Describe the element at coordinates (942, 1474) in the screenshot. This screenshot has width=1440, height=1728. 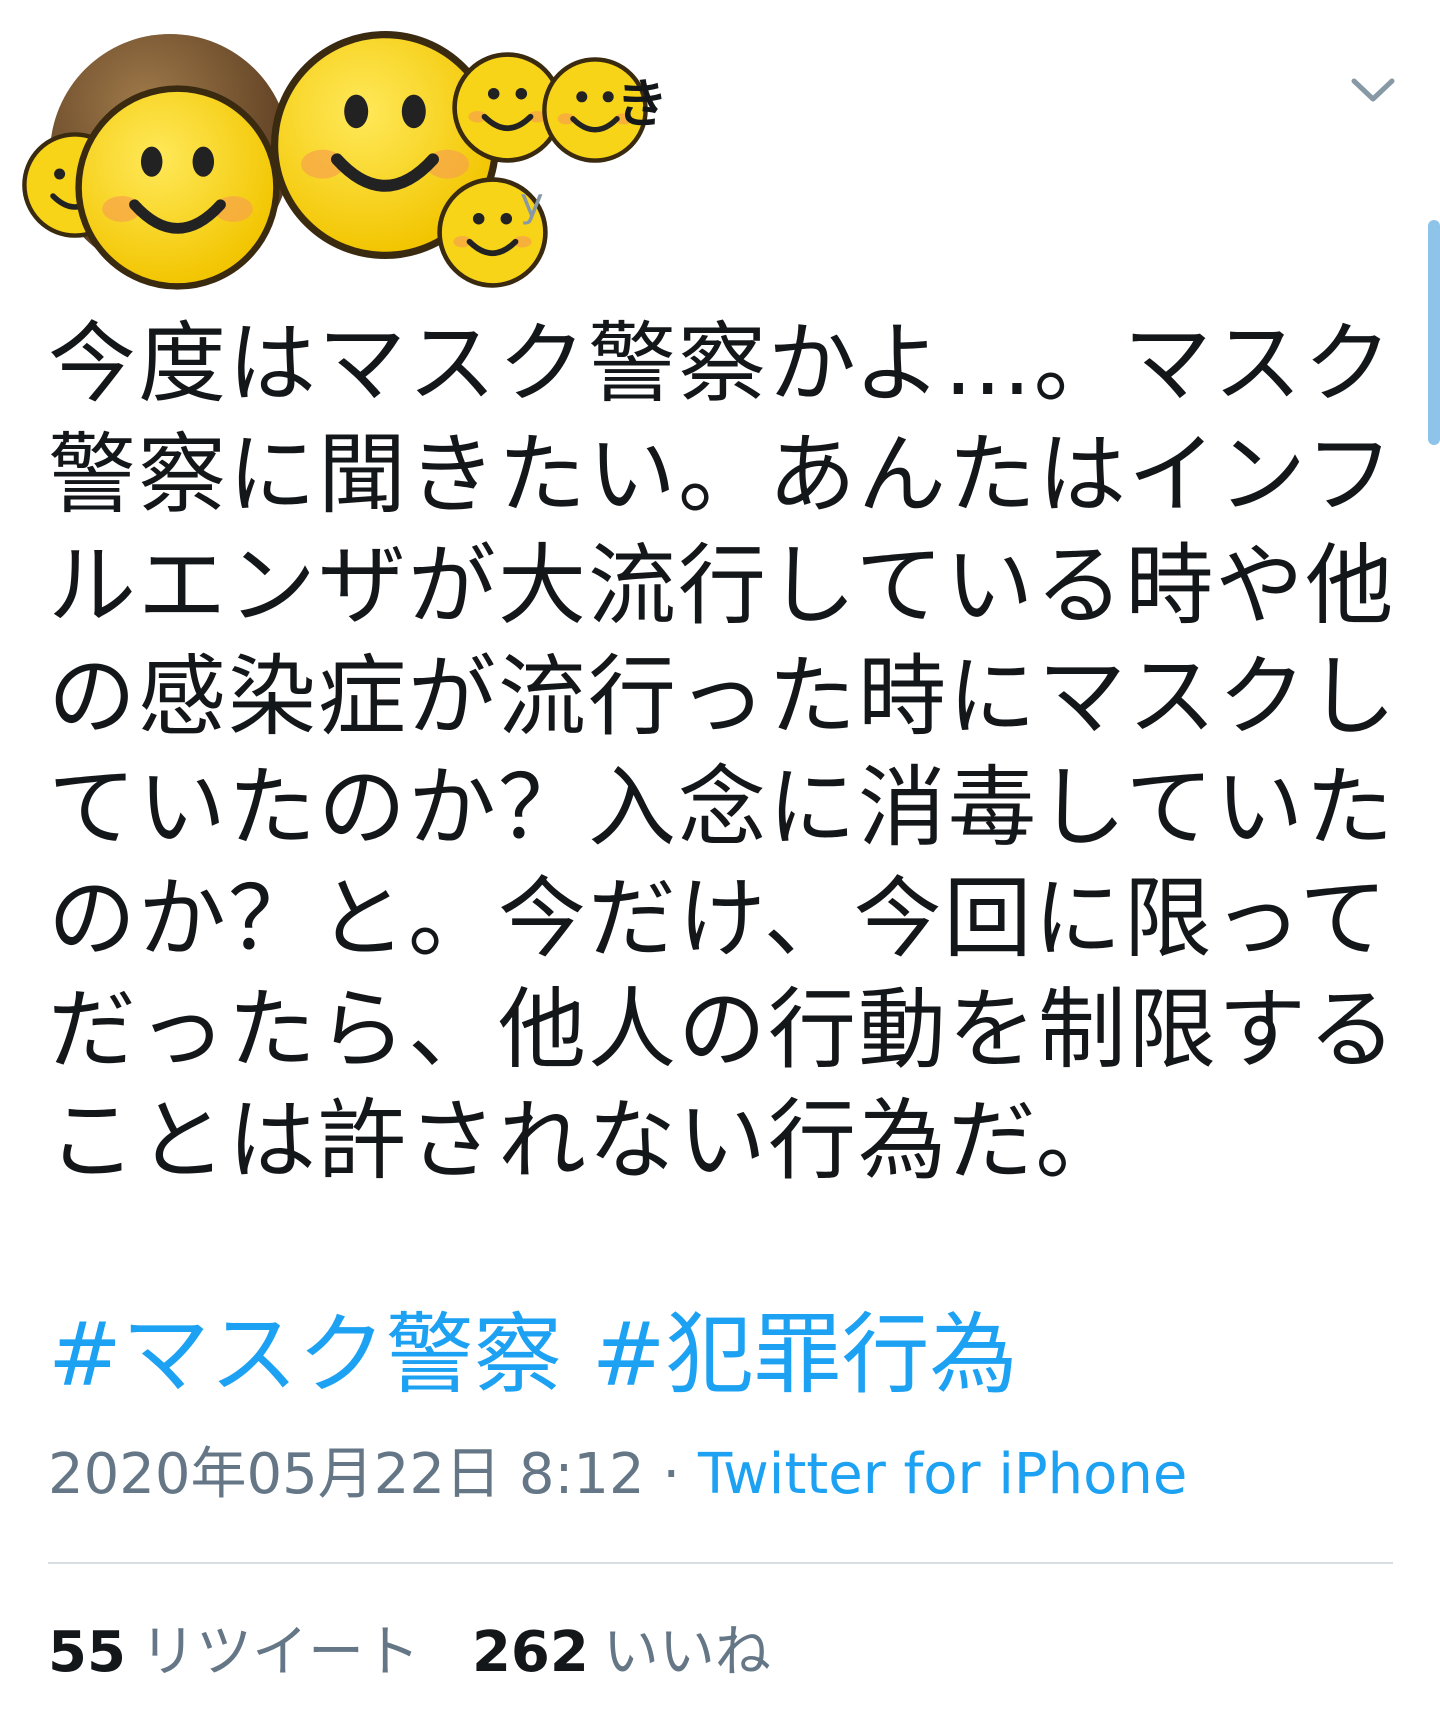
I see `source-link: Twitter for iPhone` at that location.